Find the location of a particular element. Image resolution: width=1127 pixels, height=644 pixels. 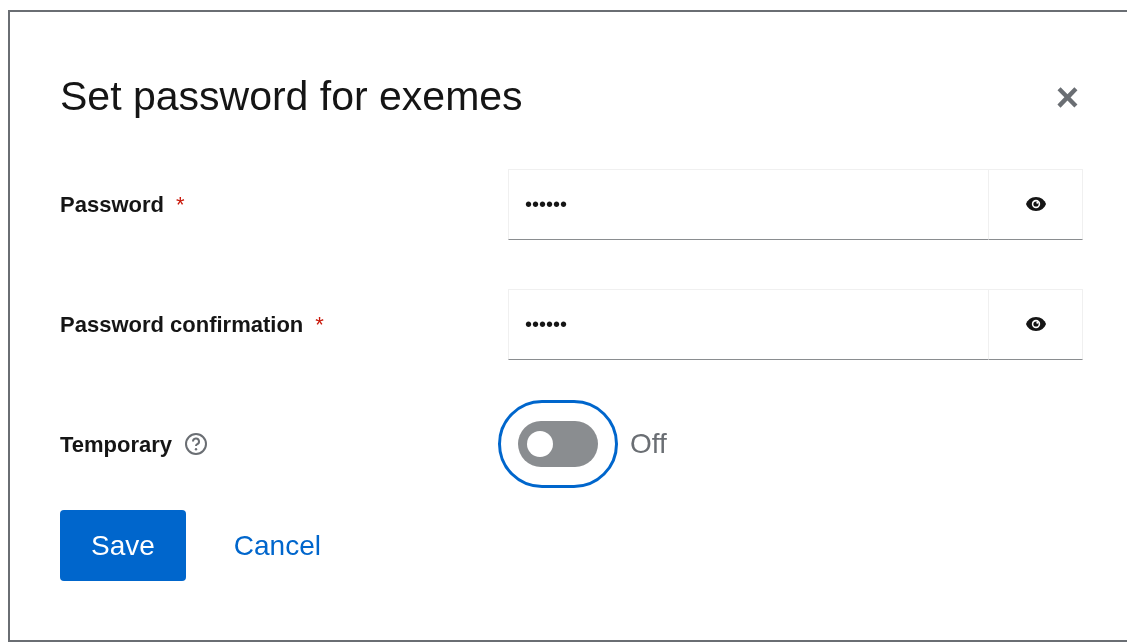

field-label: Password is located at coordinates (112, 204).